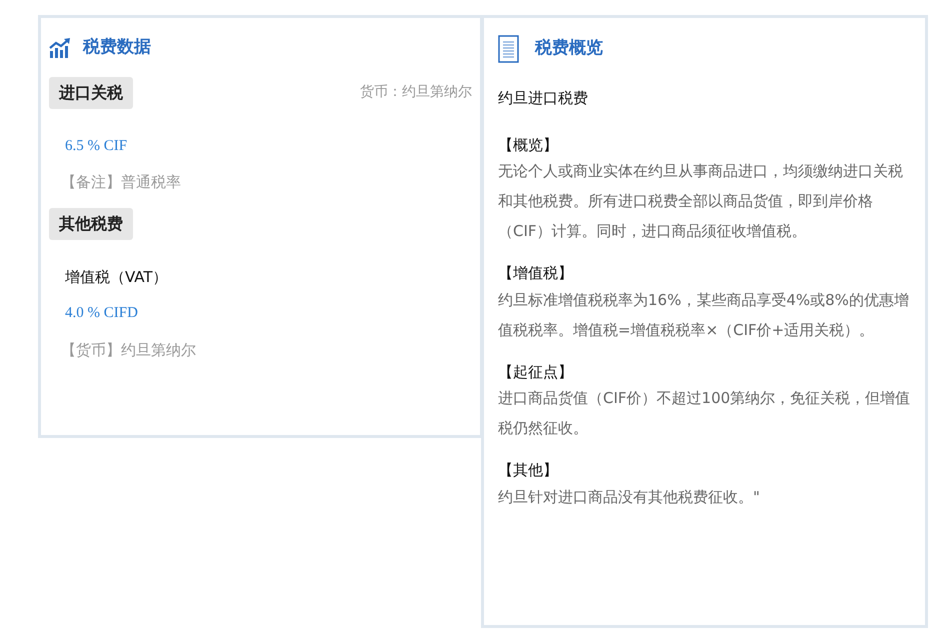 This screenshot has width=931, height=634. Describe the element at coordinates (704, 315) in the screenshot. I see `paragraph: 约旦标准增值税税率为16%，某些商品享受4%或8%的优惠增值税税率。增值税=增值税税率×（CIF价+适用关税）。` at that location.